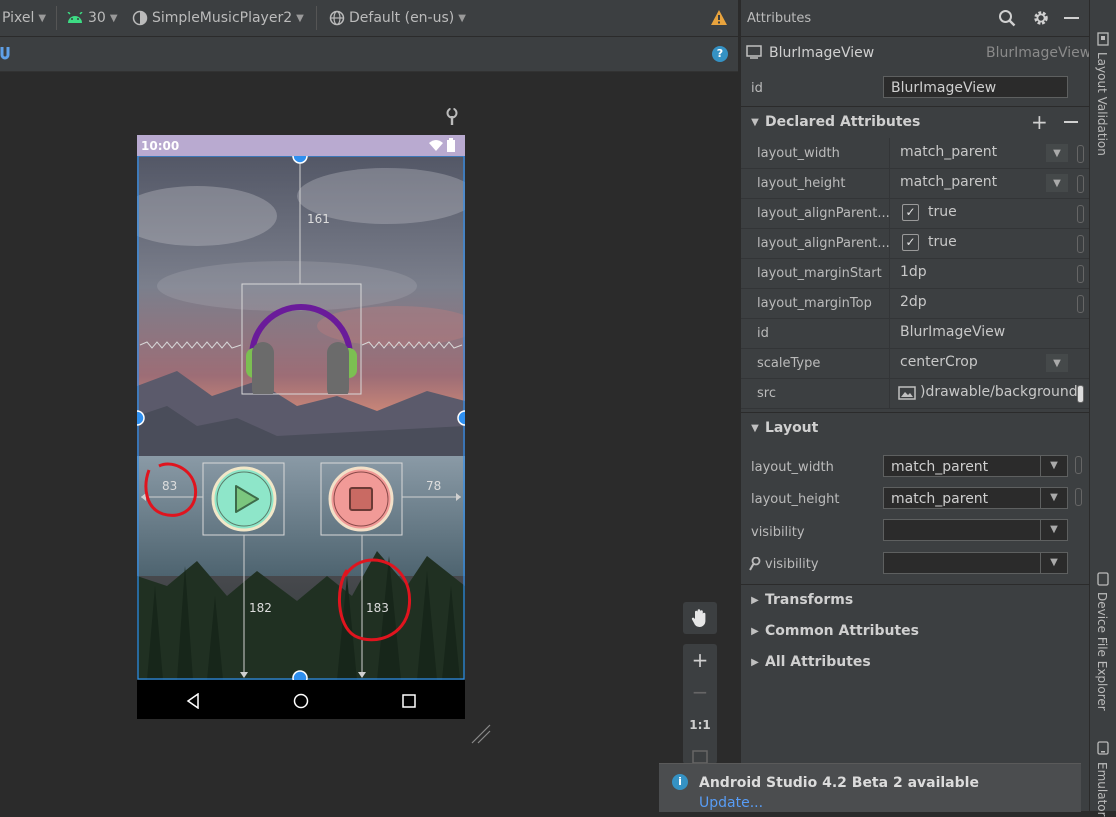 The height and width of the screenshot is (817, 1116). Describe the element at coordinates (452, 117) in the screenshot. I see `wrench-icon` at that location.